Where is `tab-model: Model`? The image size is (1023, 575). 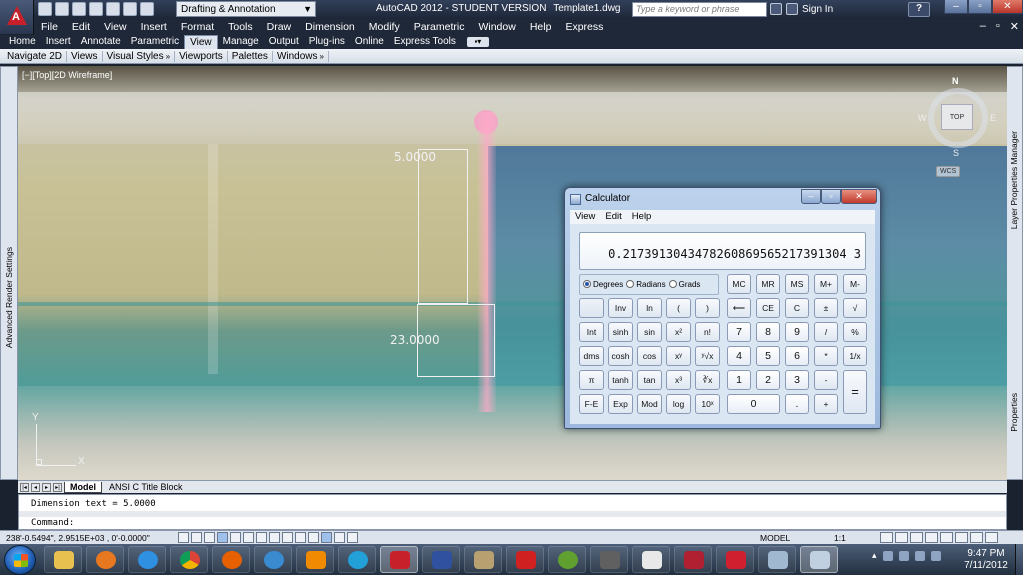 tab-model: Model is located at coordinates (83, 487).